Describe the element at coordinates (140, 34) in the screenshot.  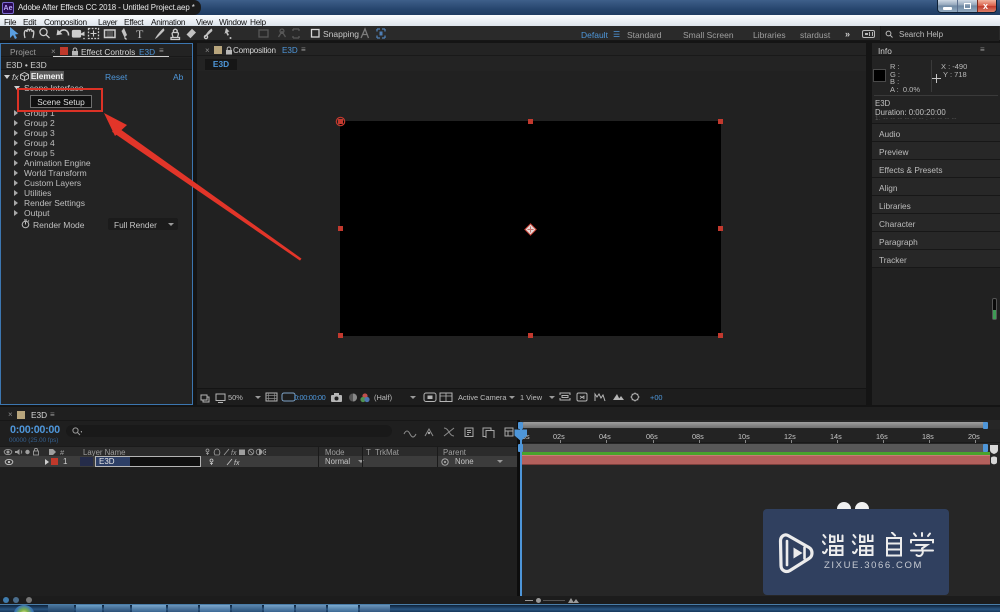
I see `svg-text: T` at that location.